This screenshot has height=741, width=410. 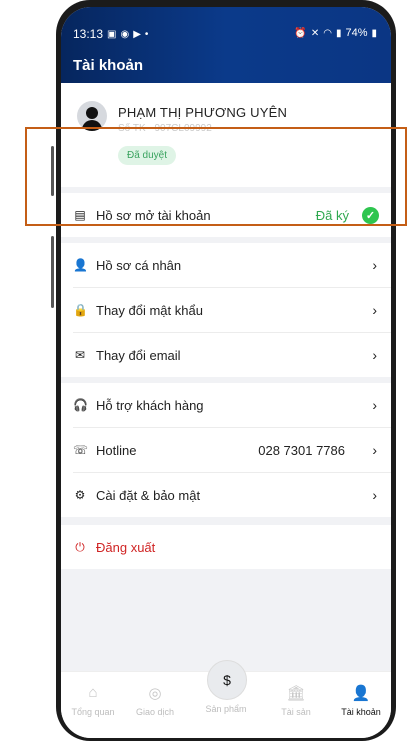 I want to click on status-bar-right: ⏰ ✕ ◠ ▮ 74% ▮, so click(x=335, y=33).